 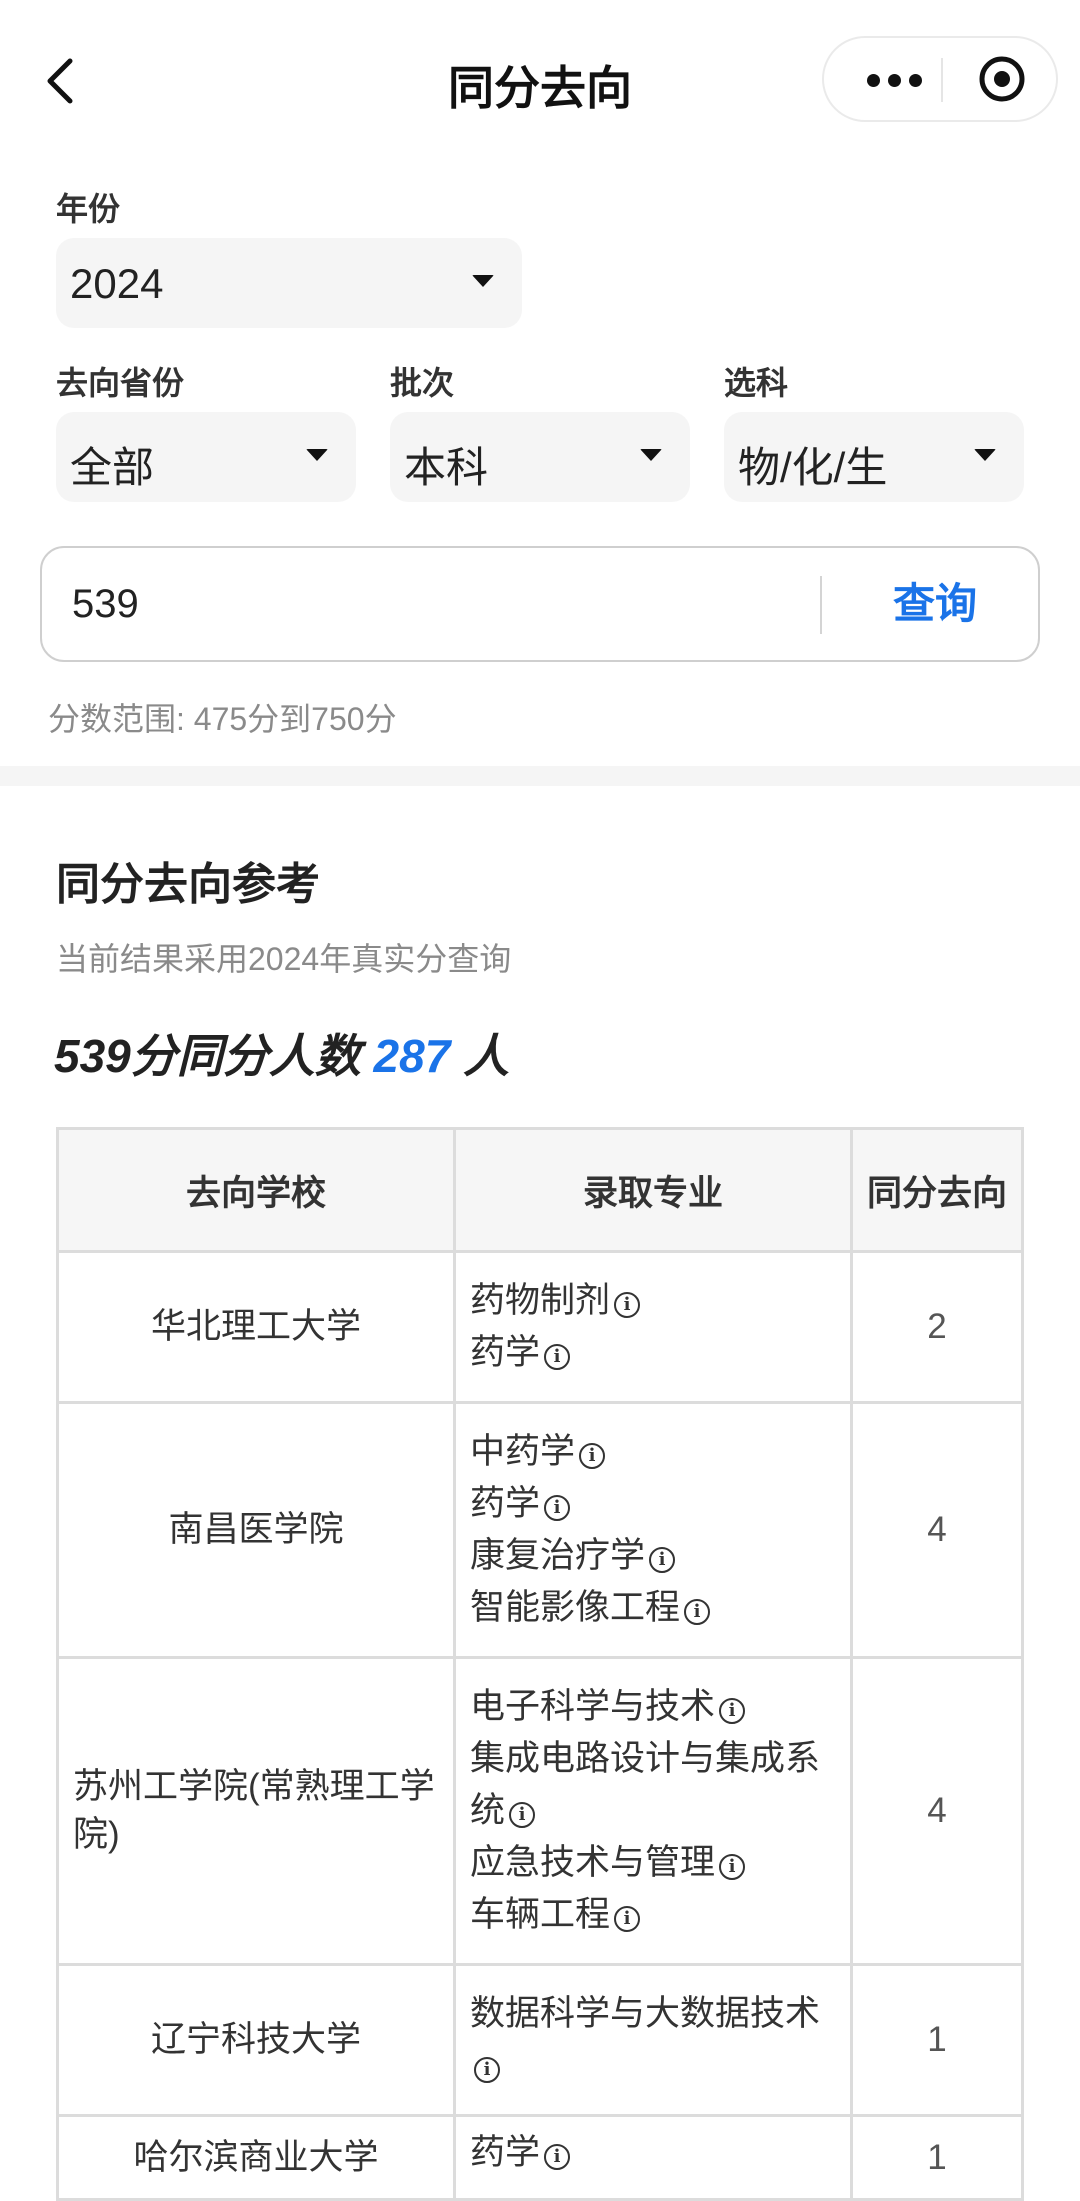 I want to click on major-item: 集成电路设计与集成系统 i, so click(x=653, y=1785).